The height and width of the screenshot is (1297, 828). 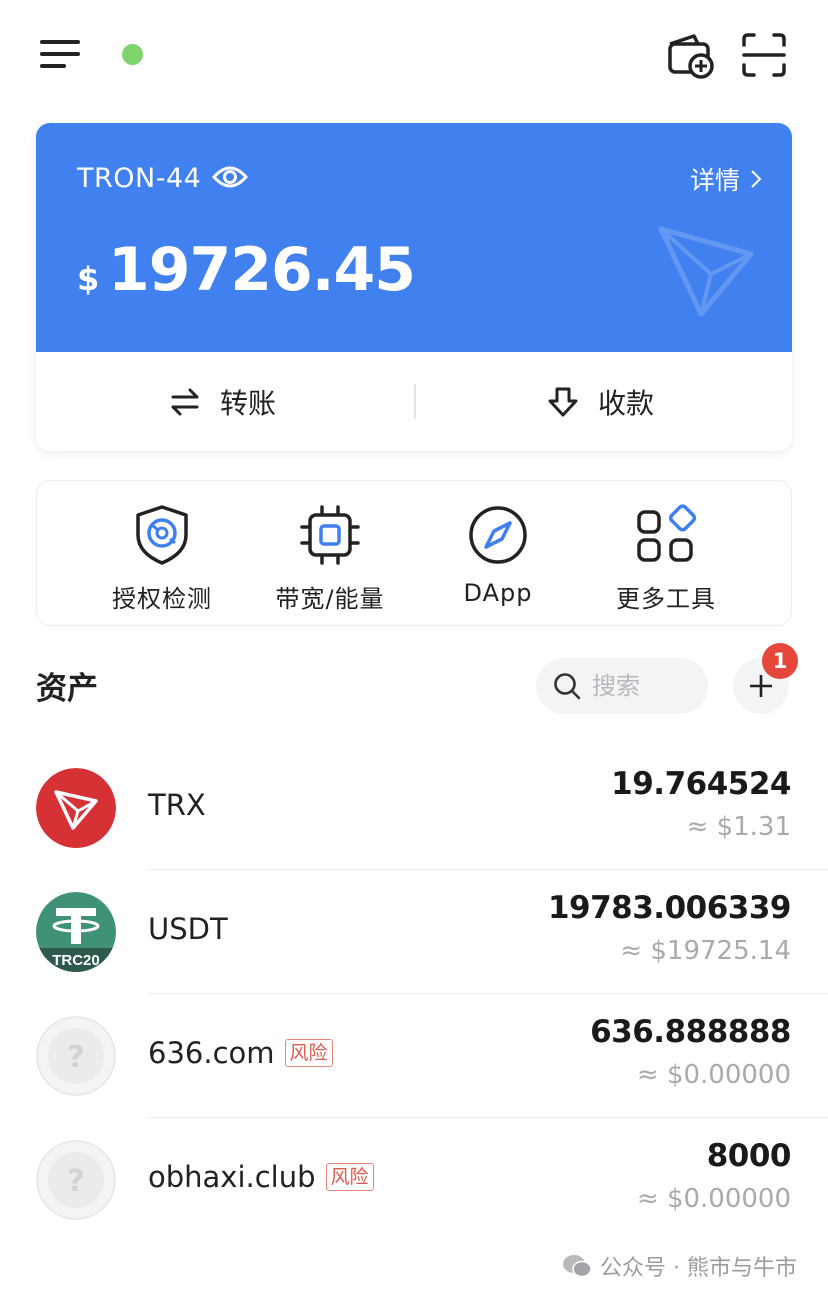 What do you see at coordinates (67, 689) in the screenshot?
I see `assets-title: 资产` at bounding box center [67, 689].